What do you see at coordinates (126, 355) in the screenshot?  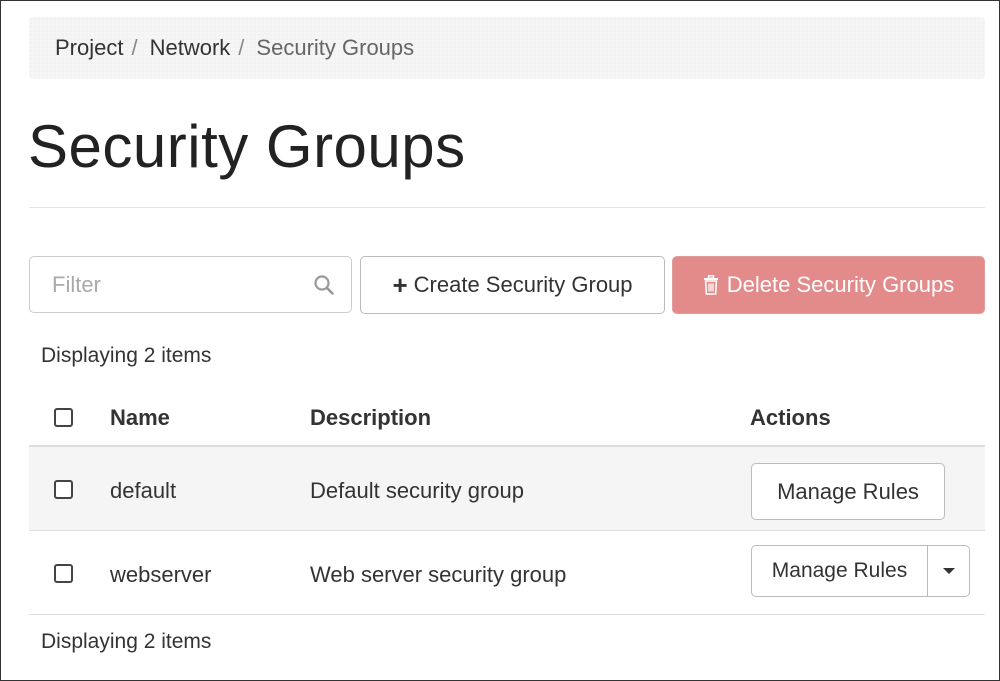 I see `item-count-top: Displaying 2 items` at bounding box center [126, 355].